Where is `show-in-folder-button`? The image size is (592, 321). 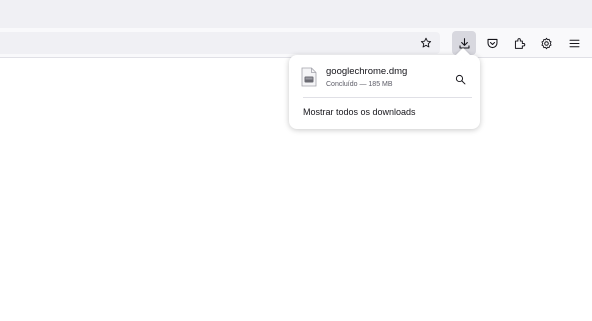 show-in-folder-button is located at coordinates (460, 79).